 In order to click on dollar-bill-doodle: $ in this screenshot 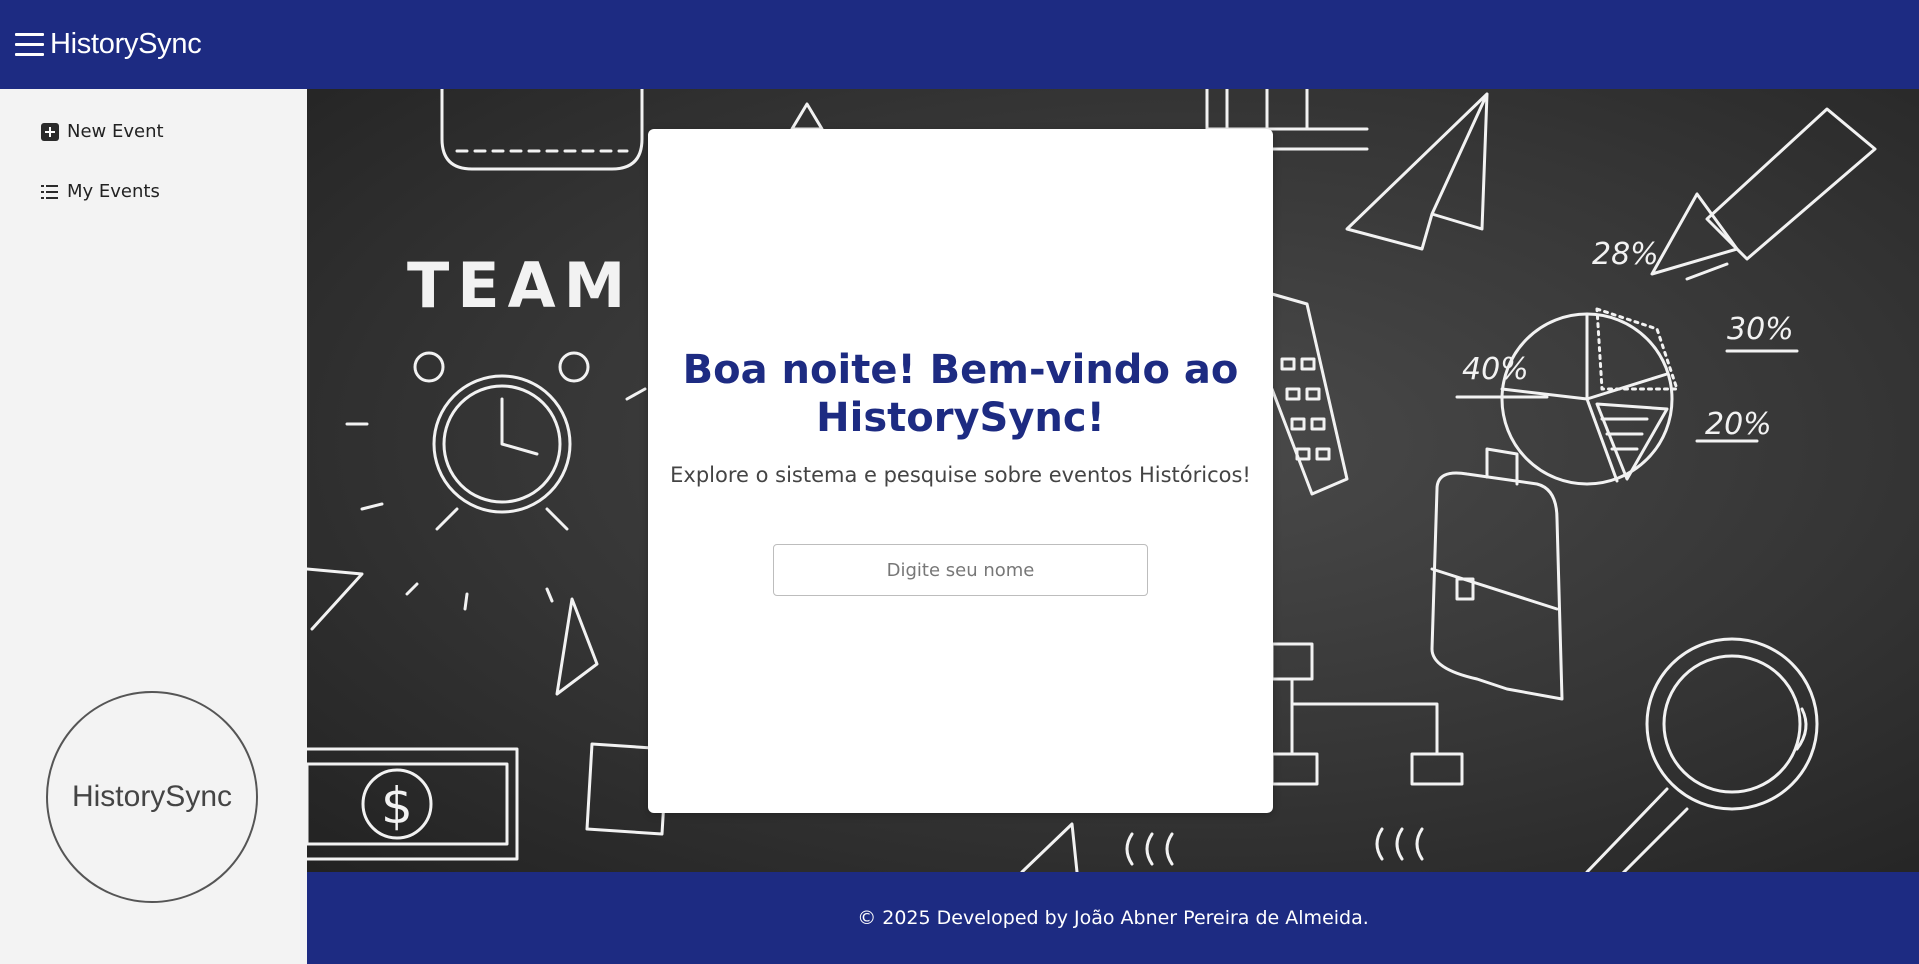, I will do `click(413, 804)`.